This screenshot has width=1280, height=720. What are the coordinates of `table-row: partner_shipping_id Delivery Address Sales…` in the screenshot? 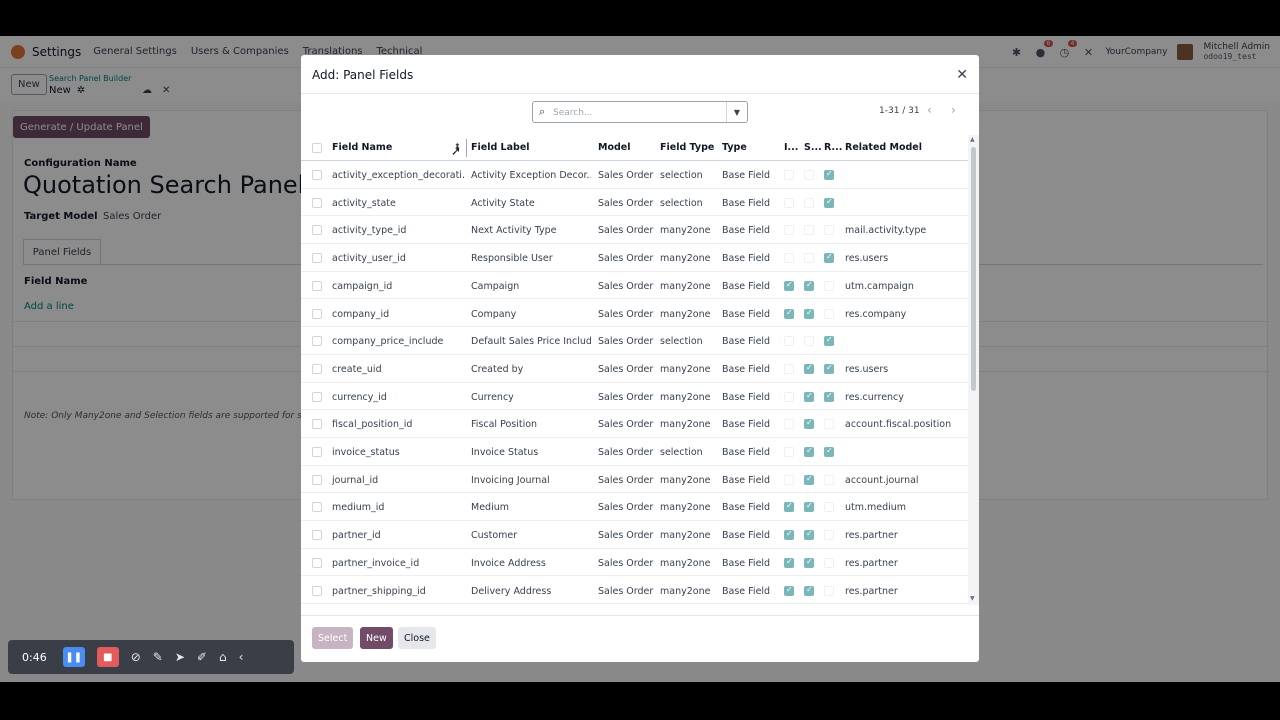 It's located at (634, 591).